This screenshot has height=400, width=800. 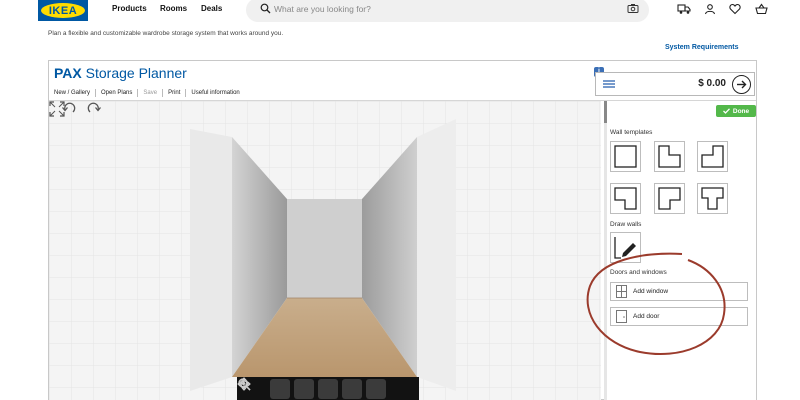 What do you see at coordinates (735, 9) in the screenshot?
I see `heart-icon` at bounding box center [735, 9].